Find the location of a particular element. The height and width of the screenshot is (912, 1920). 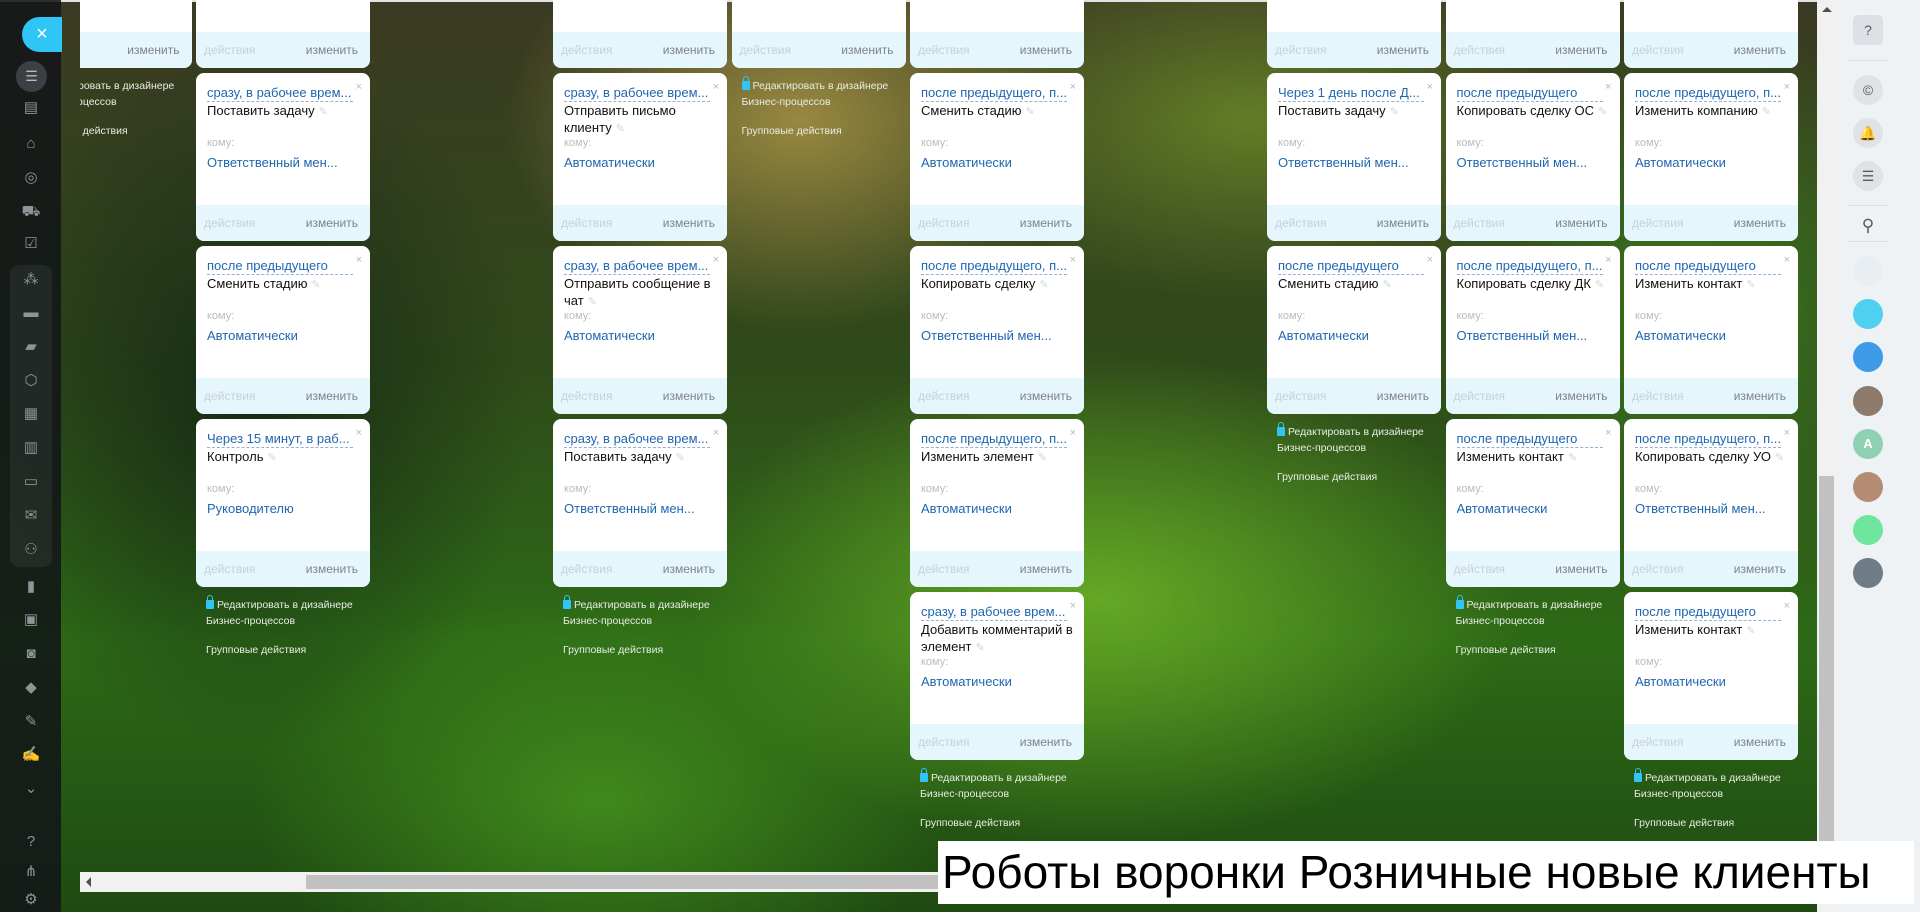

analytics-icon: ▮ is located at coordinates (31, 587).